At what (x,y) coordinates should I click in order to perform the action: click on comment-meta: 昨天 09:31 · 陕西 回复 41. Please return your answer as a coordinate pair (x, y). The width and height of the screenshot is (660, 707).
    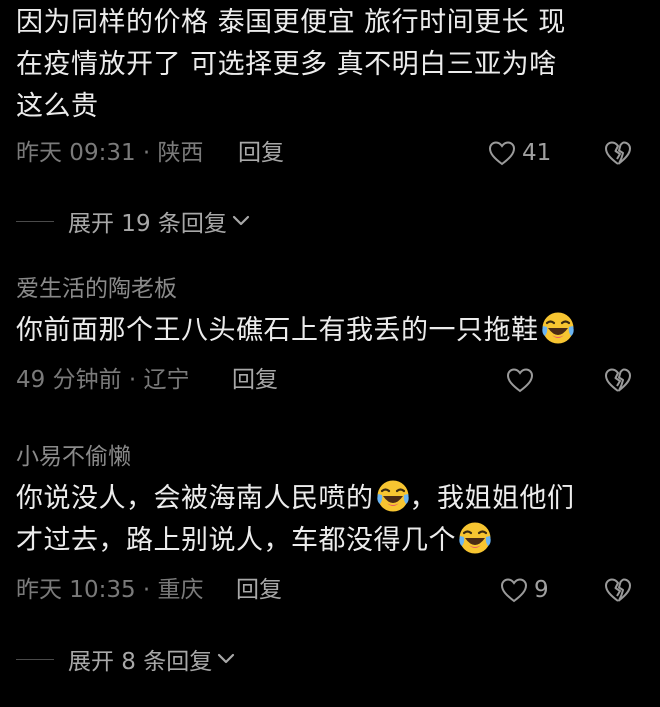
    Looking at the image, I should click on (324, 153).